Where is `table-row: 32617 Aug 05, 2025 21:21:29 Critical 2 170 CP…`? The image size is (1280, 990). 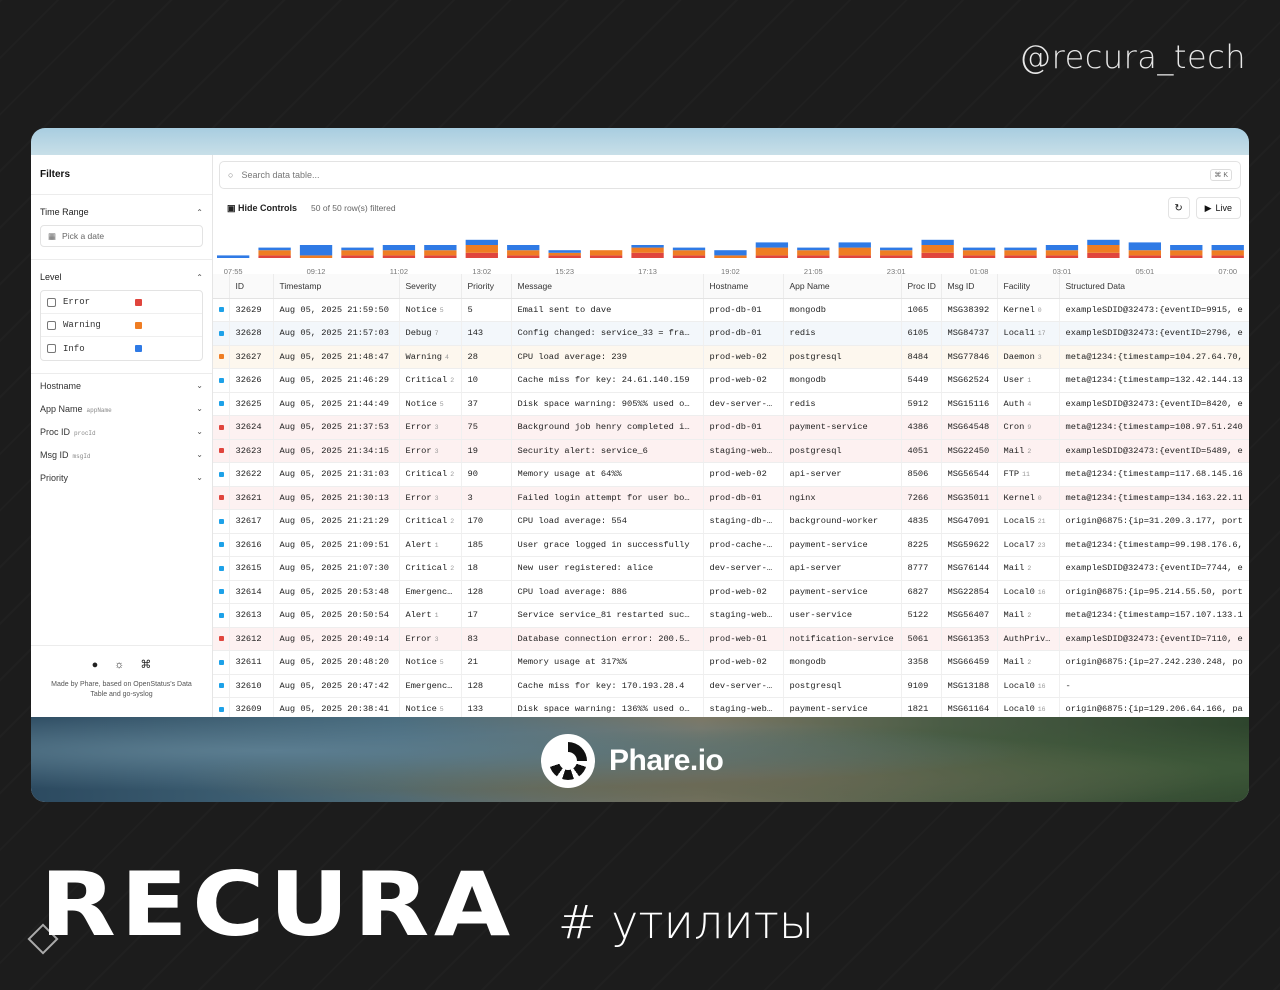
table-row: 32617 Aug 05, 2025 21:21:29 Critical 2 170 CP… is located at coordinates (731, 521).